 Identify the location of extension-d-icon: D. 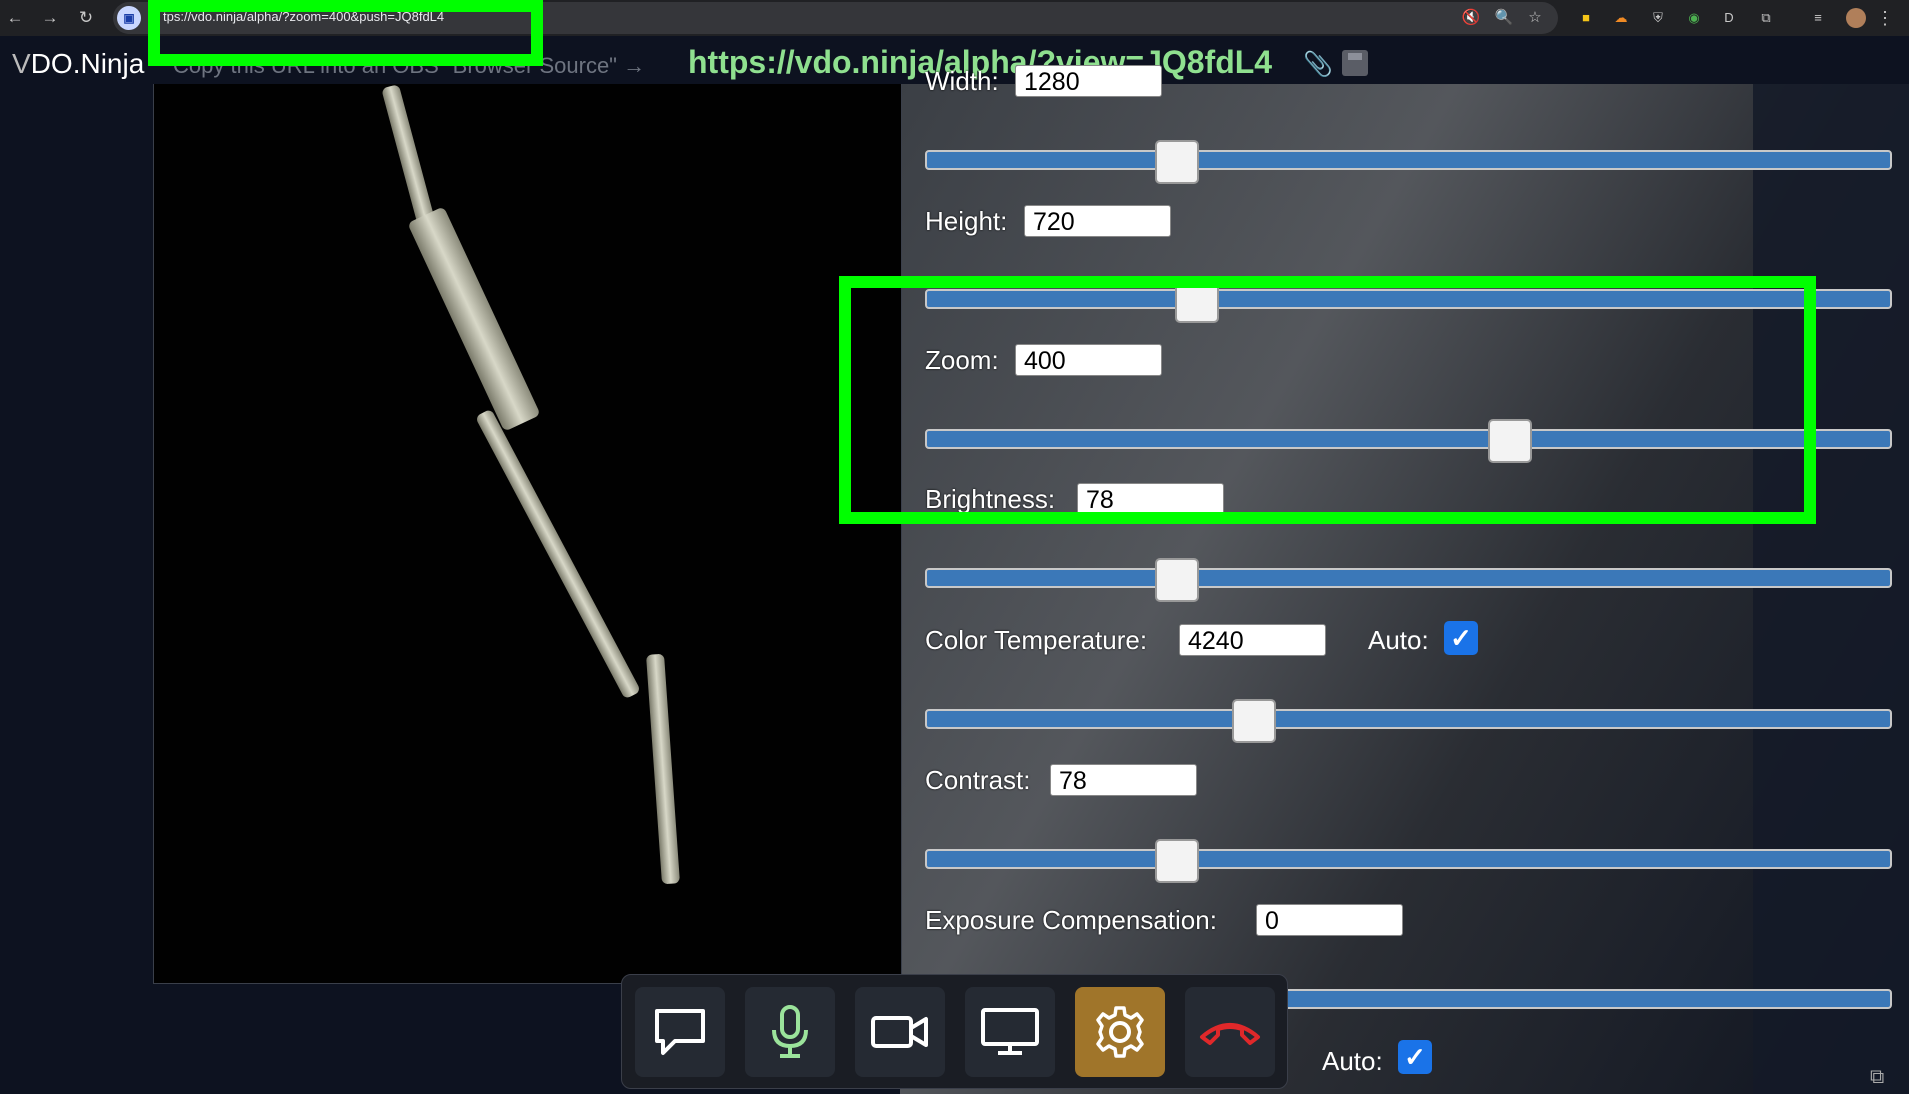
(1729, 18).